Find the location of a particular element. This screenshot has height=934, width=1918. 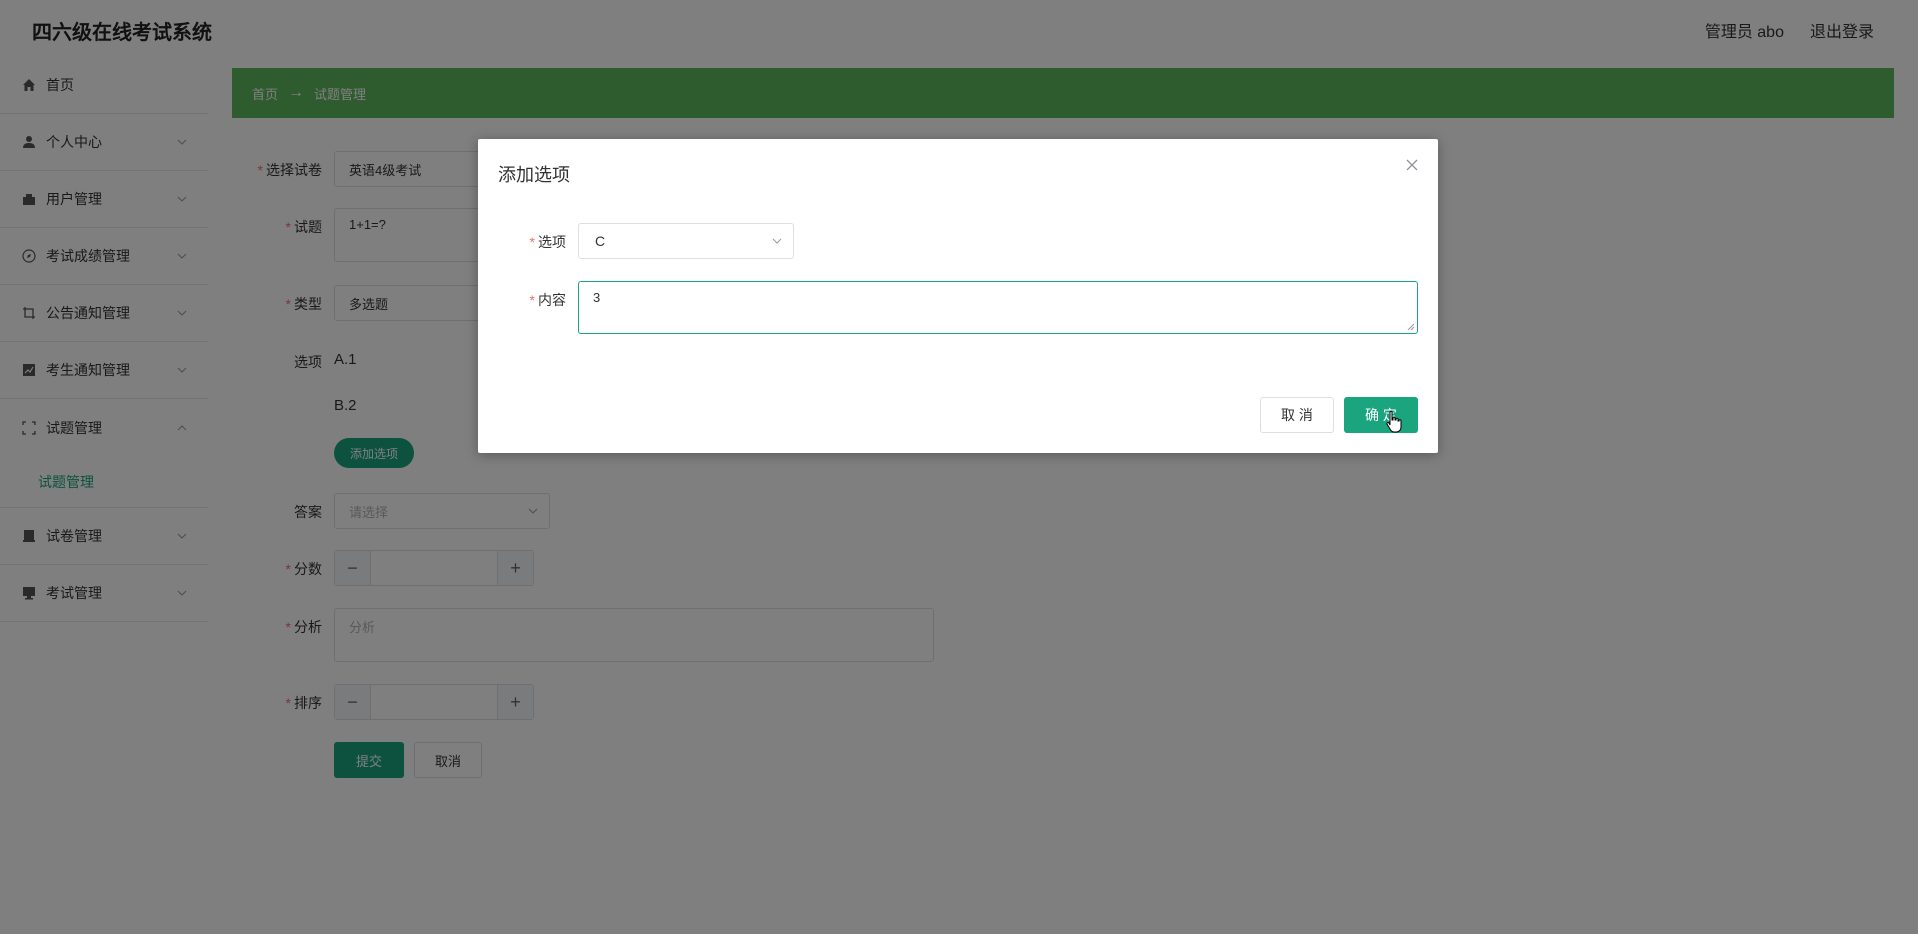

dialog-title: 添加选项 is located at coordinates (534, 175).